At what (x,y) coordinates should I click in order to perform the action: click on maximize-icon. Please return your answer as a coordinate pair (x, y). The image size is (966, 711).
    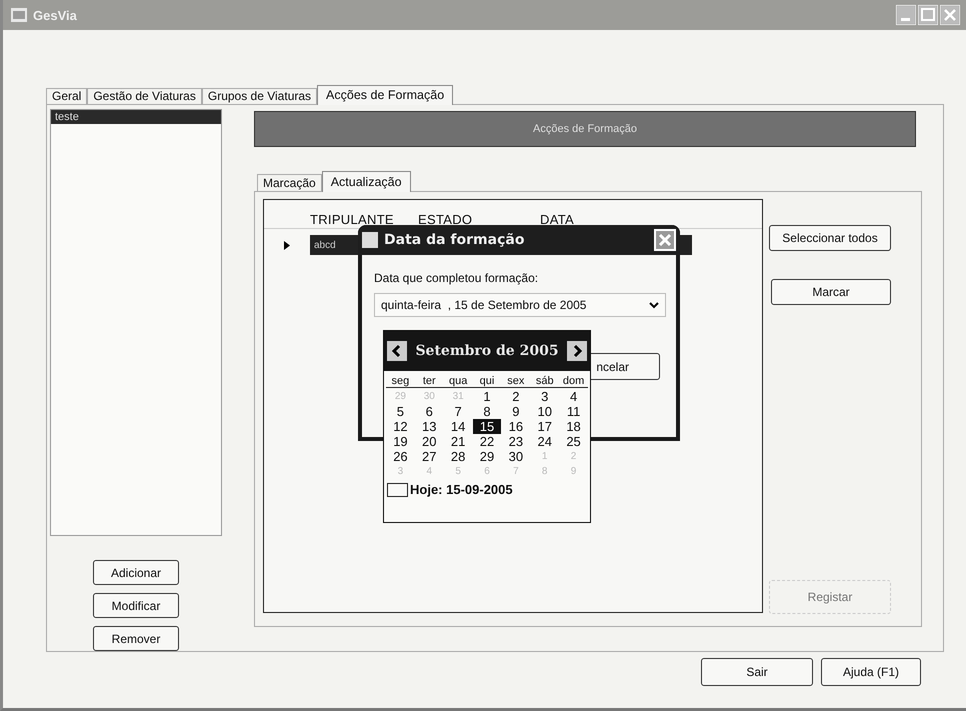
    Looking at the image, I should click on (928, 15).